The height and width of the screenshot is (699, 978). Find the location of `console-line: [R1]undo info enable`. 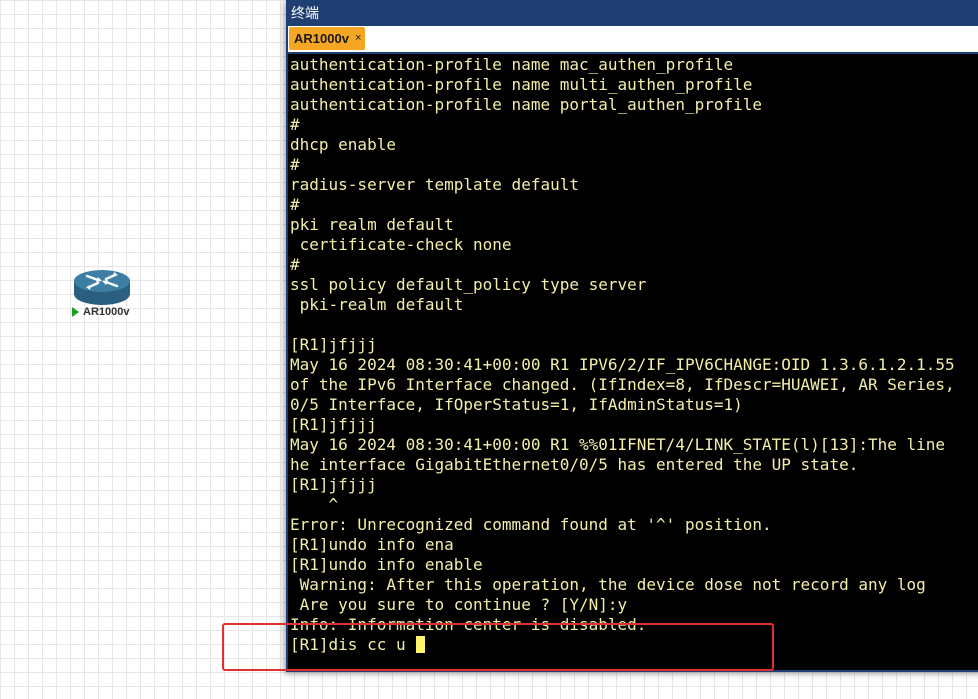

console-line: [R1]undo info enable is located at coordinates (386, 564).